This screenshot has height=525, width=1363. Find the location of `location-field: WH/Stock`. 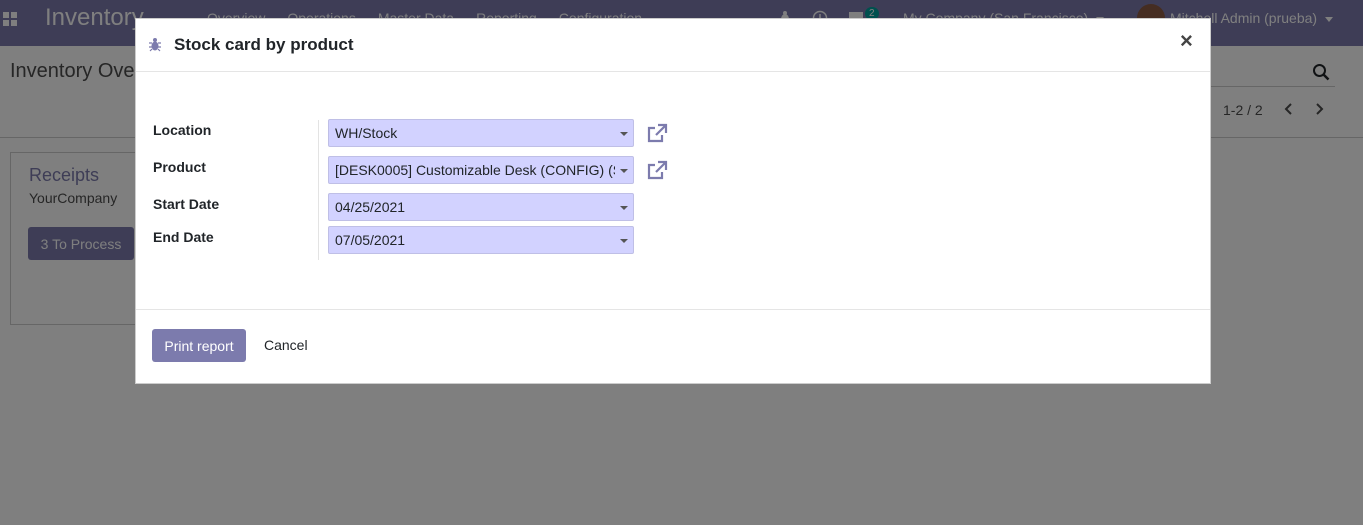

location-field: WH/Stock is located at coordinates (481, 133).